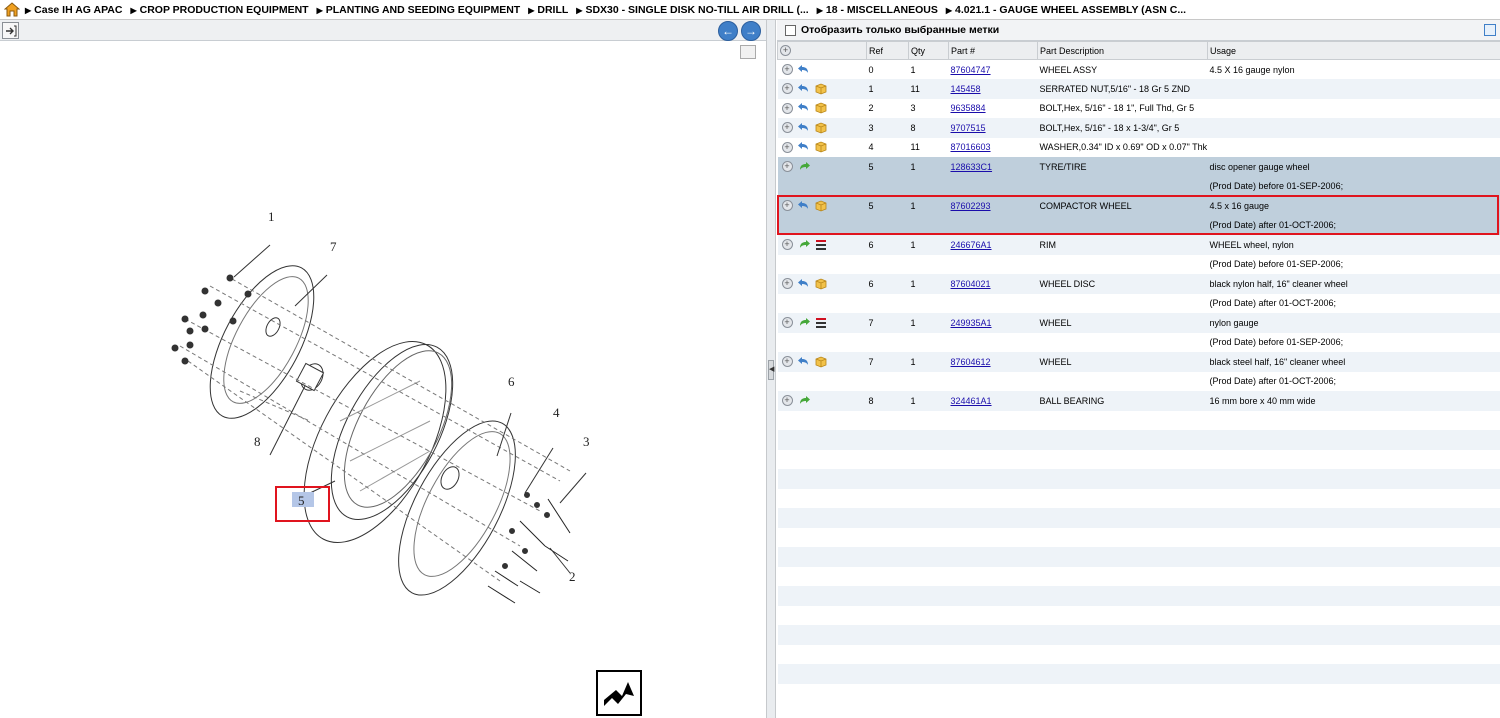 The height and width of the screenshot is (718, 1500). Describe the element at coordinates (968, 108) in the screenshot. I see `part-number-link: 9635884` at that location.